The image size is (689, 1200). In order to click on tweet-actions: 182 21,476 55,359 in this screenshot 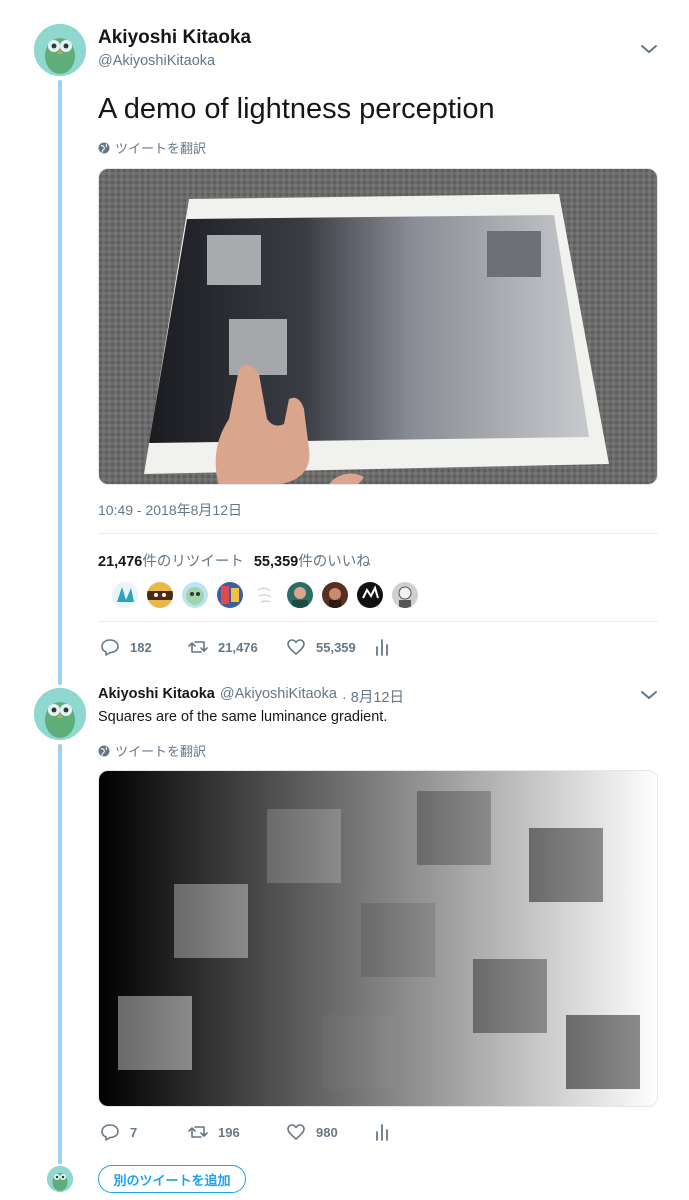, I will do `click(246, 647)`.